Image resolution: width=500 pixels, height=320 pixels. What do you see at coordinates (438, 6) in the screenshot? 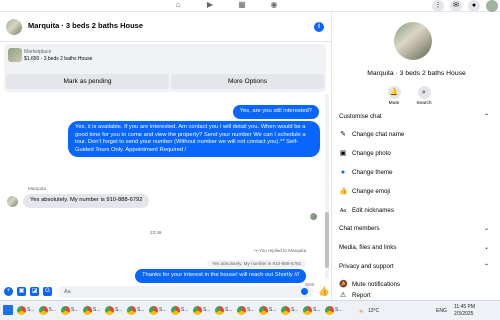
I see `menu-grid-icon: ⋮` at bounding box center [438, 6].